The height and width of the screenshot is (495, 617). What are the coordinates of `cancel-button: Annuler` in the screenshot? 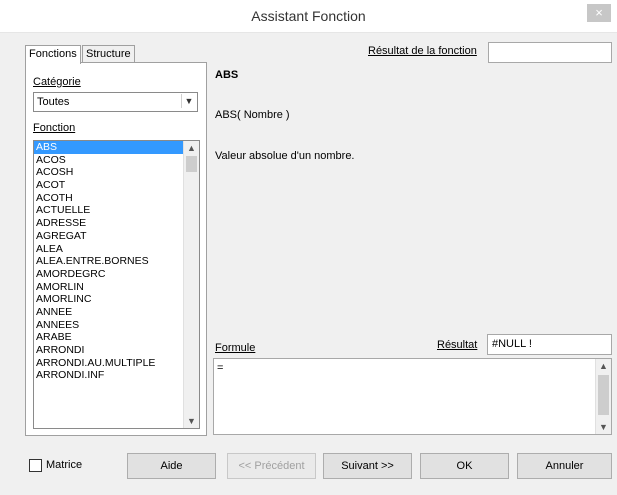 It's located at (564, 466).